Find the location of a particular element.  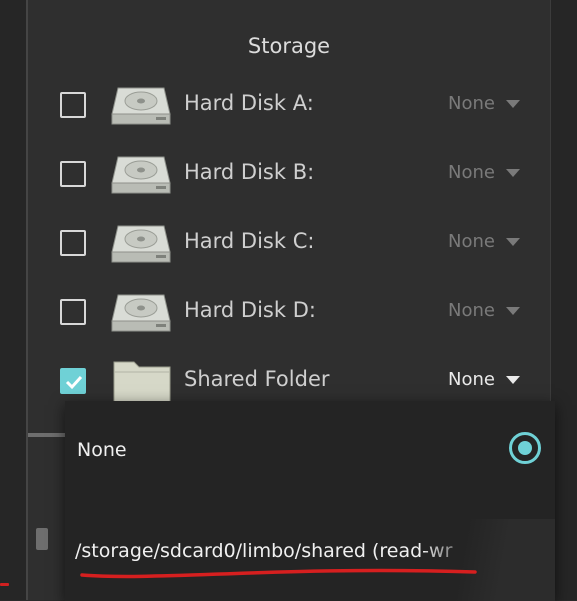

hard-disk-a-value: None is located at coordinates (471, 103).